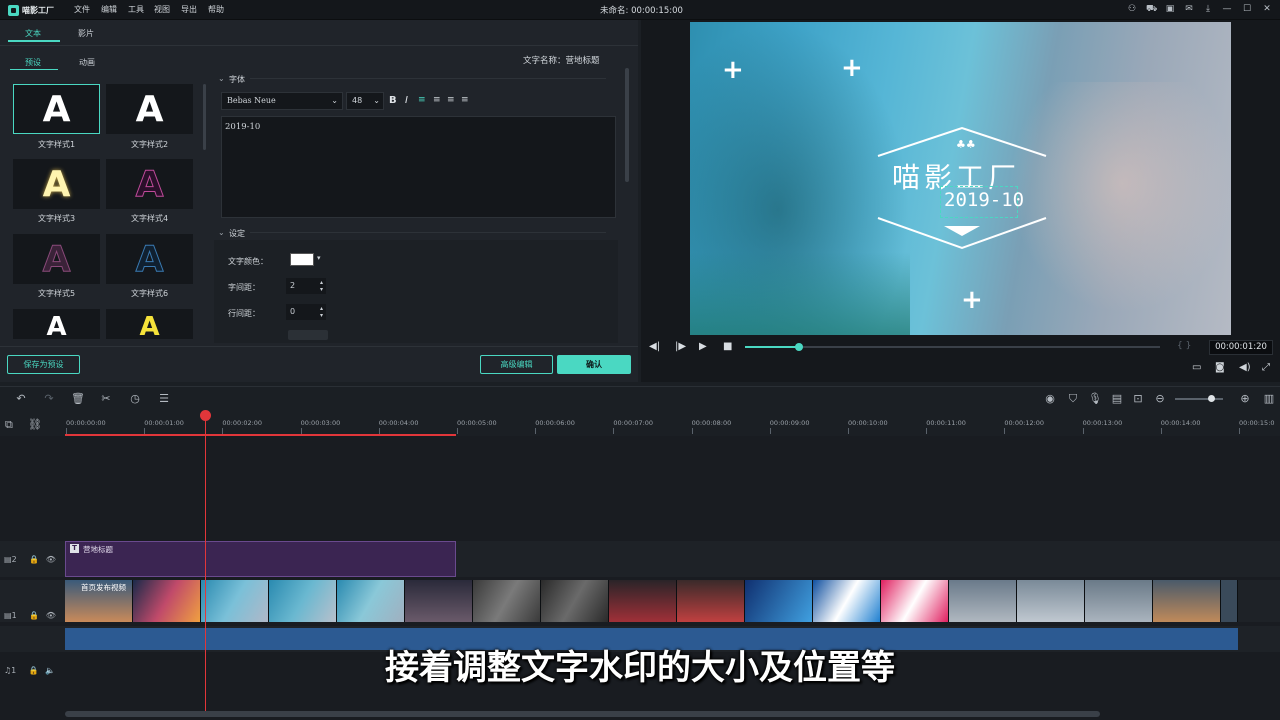 The height and width of the screenshot is (720, 1280). Describe the element at coordinates (1208, 9) in the screenshot. I see `download-icon: ⤓` at that location.